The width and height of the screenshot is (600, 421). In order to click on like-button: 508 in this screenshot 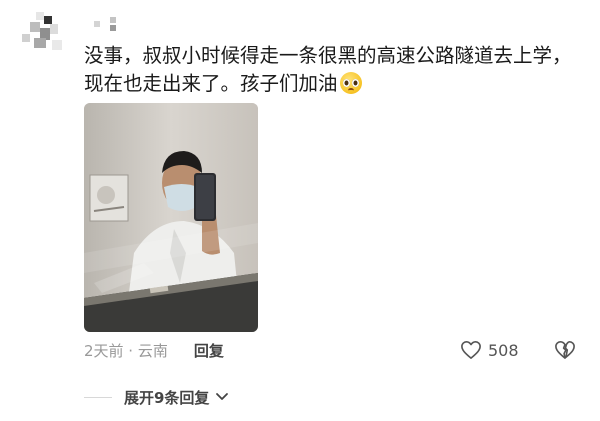, I will do `click(489, 350)`.